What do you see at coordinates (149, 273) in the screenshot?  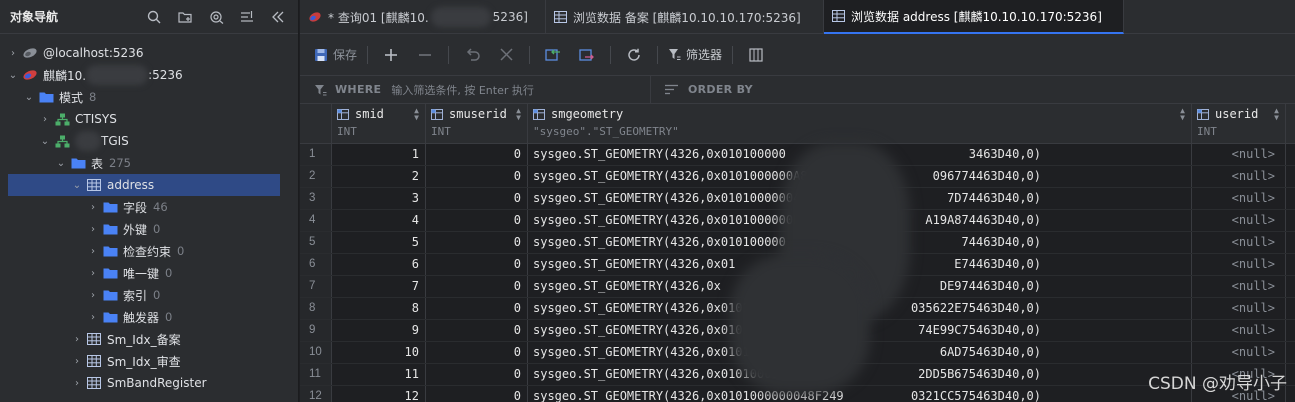 I see `tree-item-unique-keys-folder: › 唯一键 0` at bounding box center [149, 273].